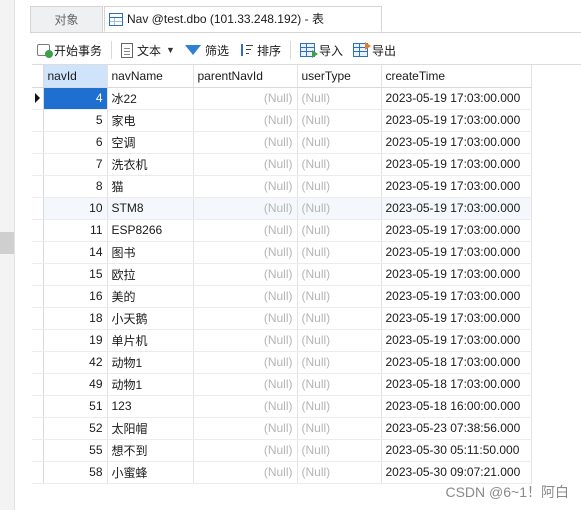 The image size is (581, 511). Describe the element at coordinates (75, 142) in the screenshot. I see `cell-navId: 6` at that location.